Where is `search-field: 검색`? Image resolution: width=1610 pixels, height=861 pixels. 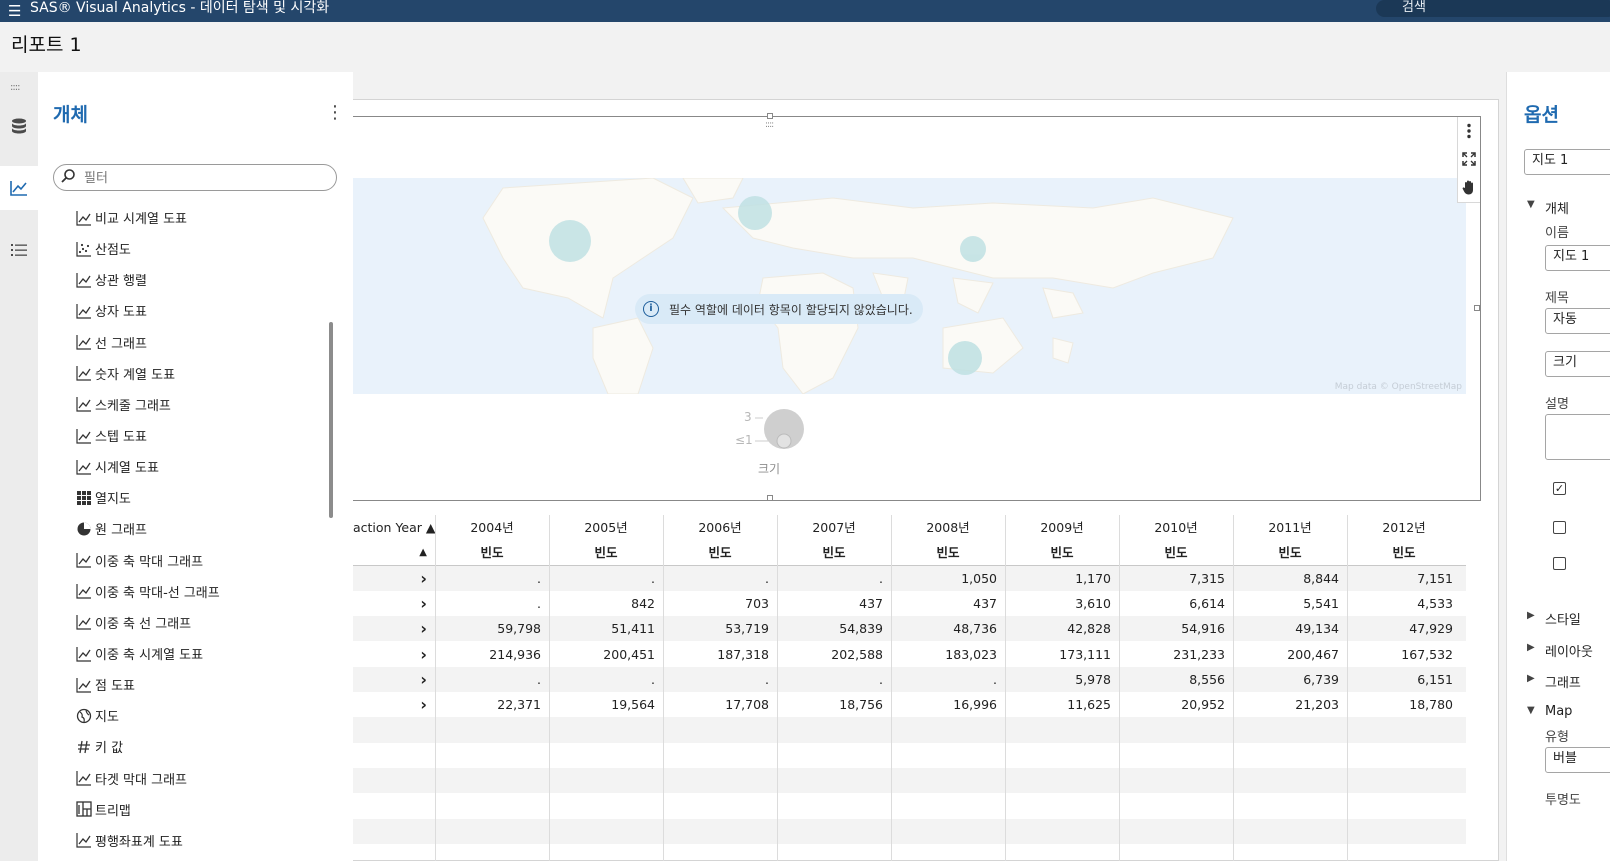 search-field: 검색 is located at coordinates (1493, 8).